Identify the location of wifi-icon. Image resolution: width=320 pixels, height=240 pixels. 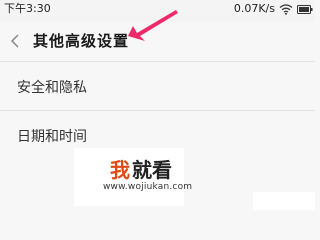
(286, 9).